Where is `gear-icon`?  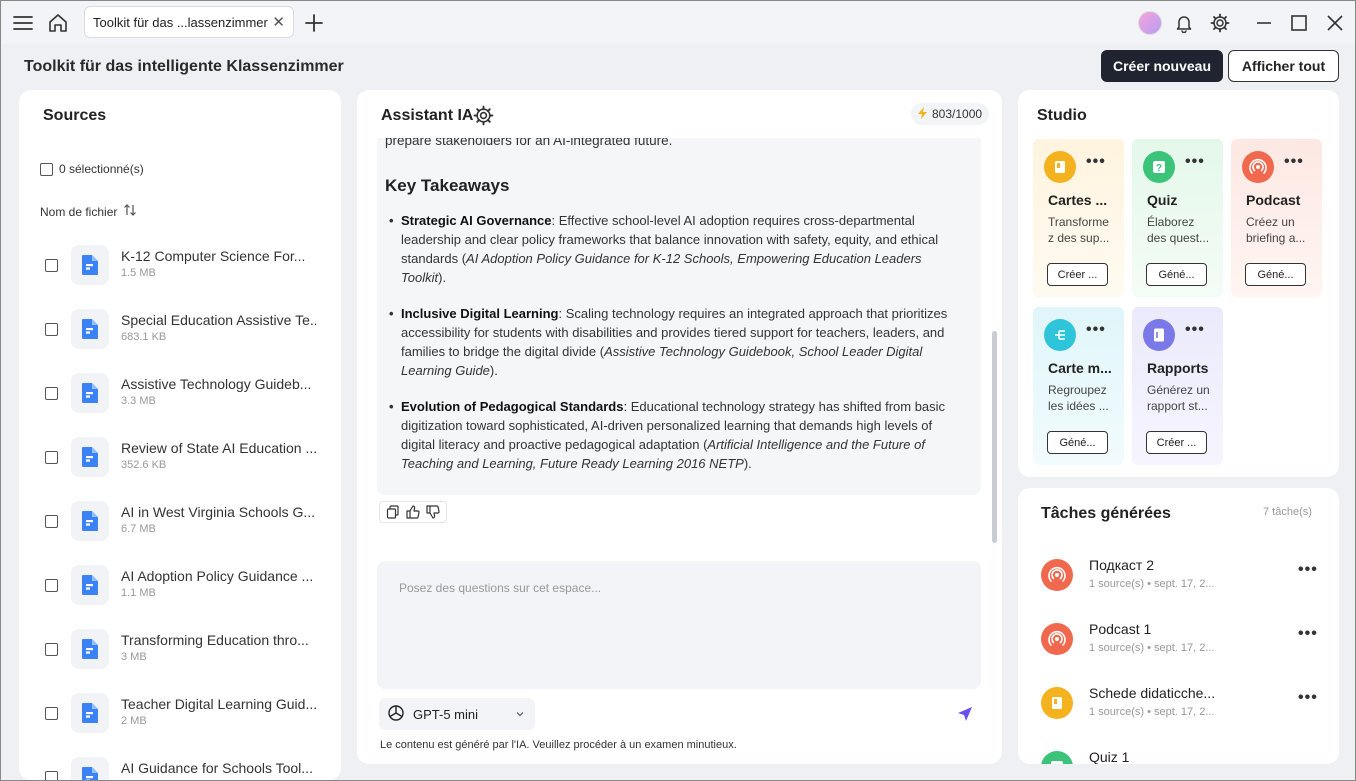 gear-icon is located at coordinates (1220, 23).